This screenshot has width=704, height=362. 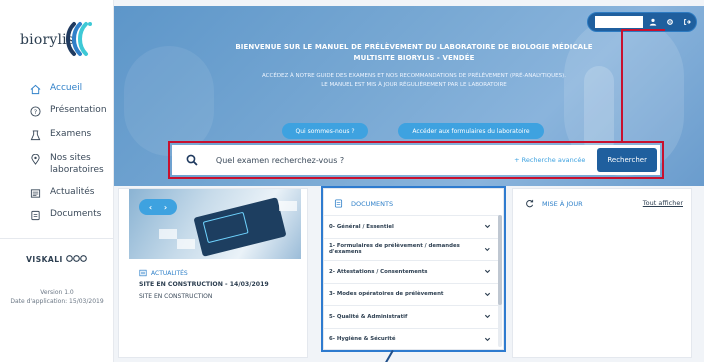 What do you see at coordinates (687, 22) in the screenshot?
I see `logout-icon` at bounding box center [687, 22].